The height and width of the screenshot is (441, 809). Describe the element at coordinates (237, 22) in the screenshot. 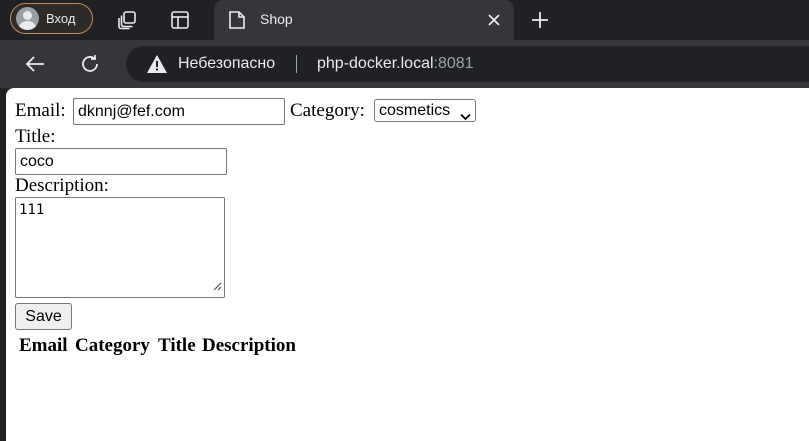

I see `page-icon` at that location.